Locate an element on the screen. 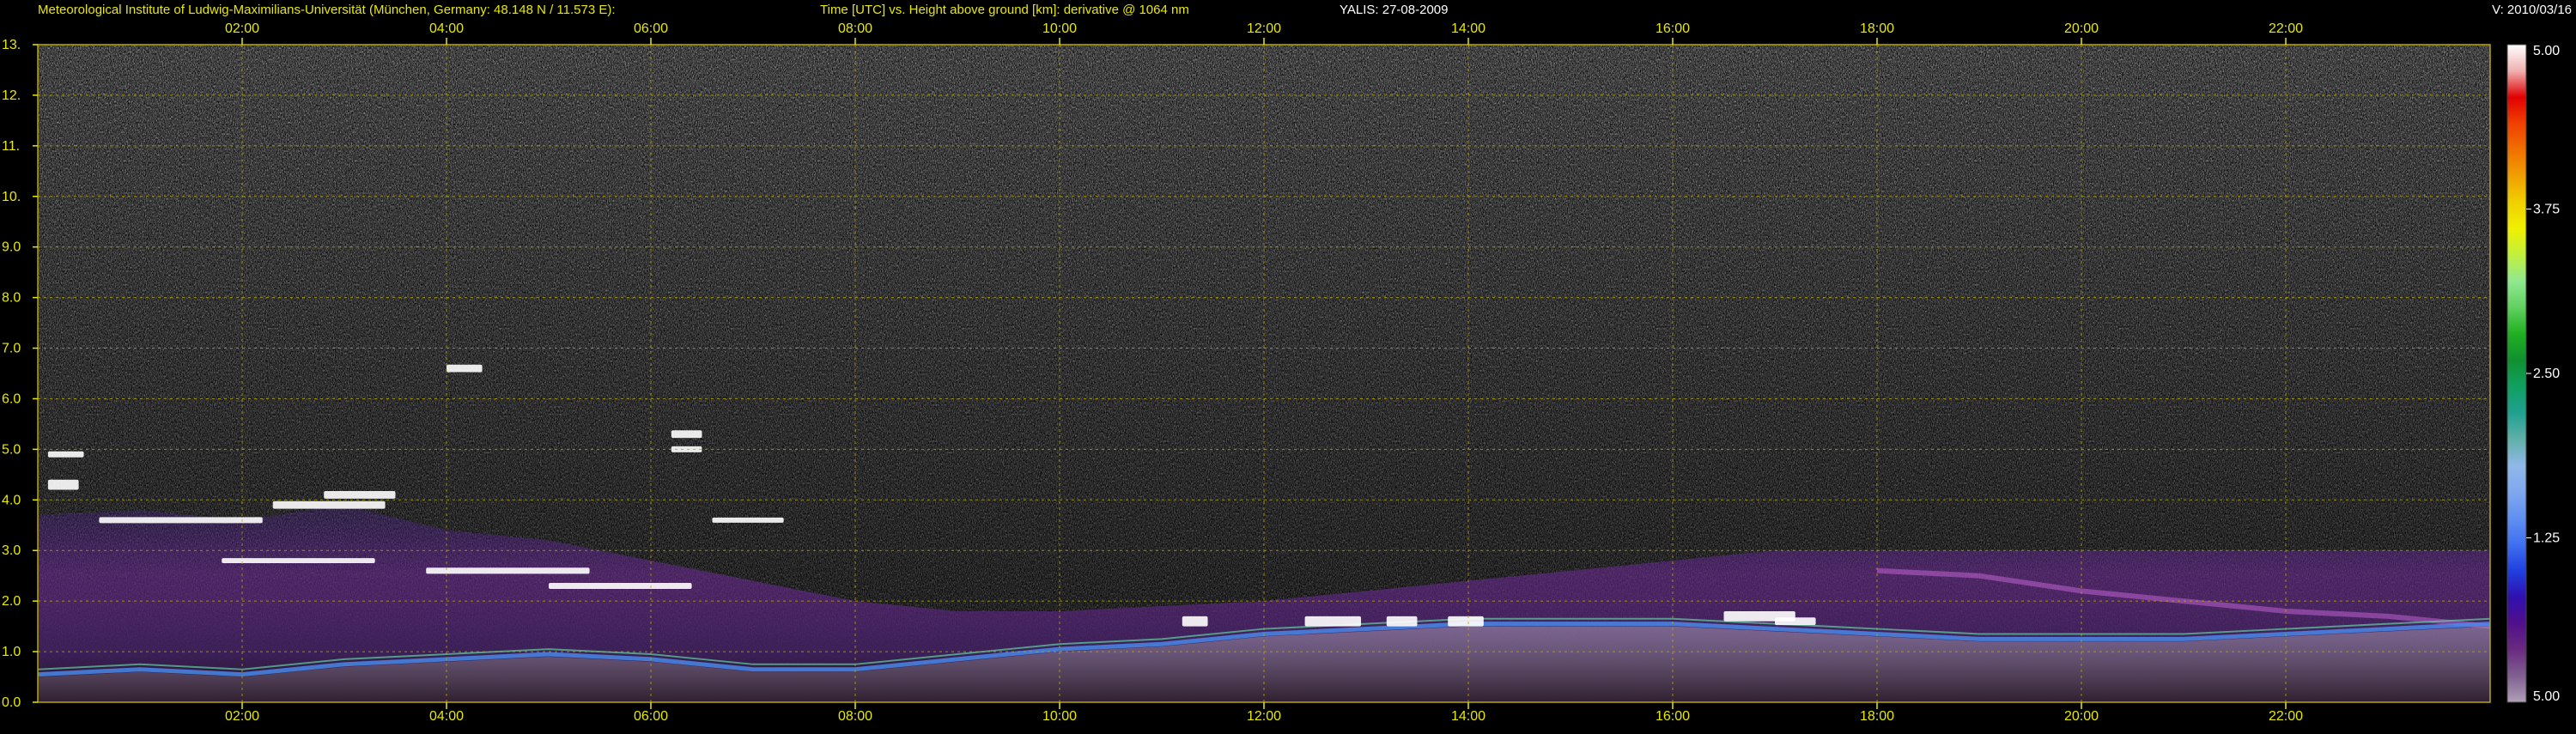 The height and width of the screenshot is (734, 2576). y-tick-label: 3.0 is located at coordinates (11, 550).